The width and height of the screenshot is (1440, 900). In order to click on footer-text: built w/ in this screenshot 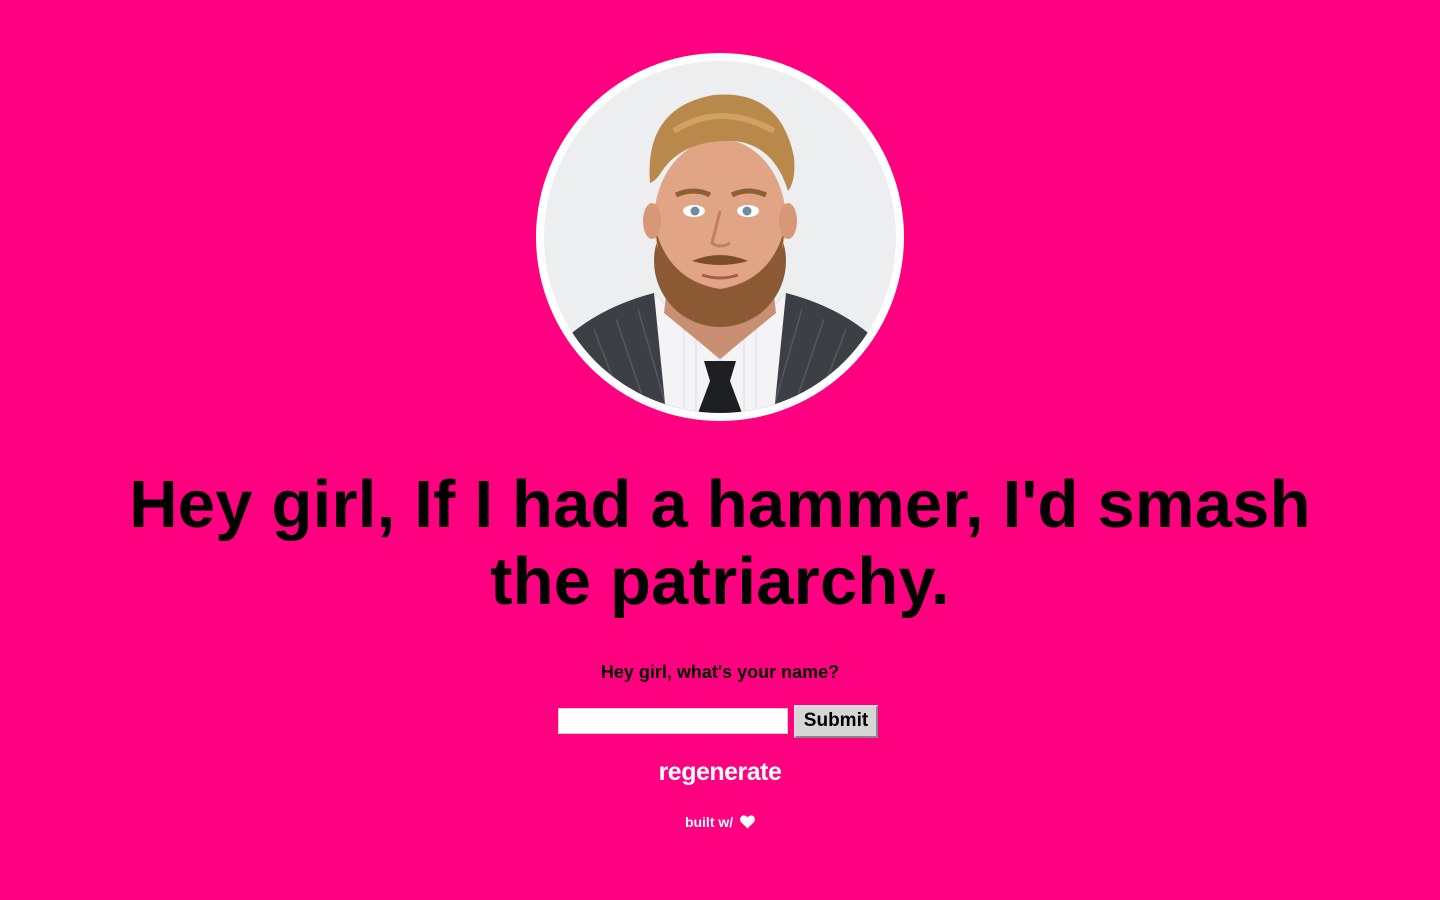, I will do `click(709, 822)`.